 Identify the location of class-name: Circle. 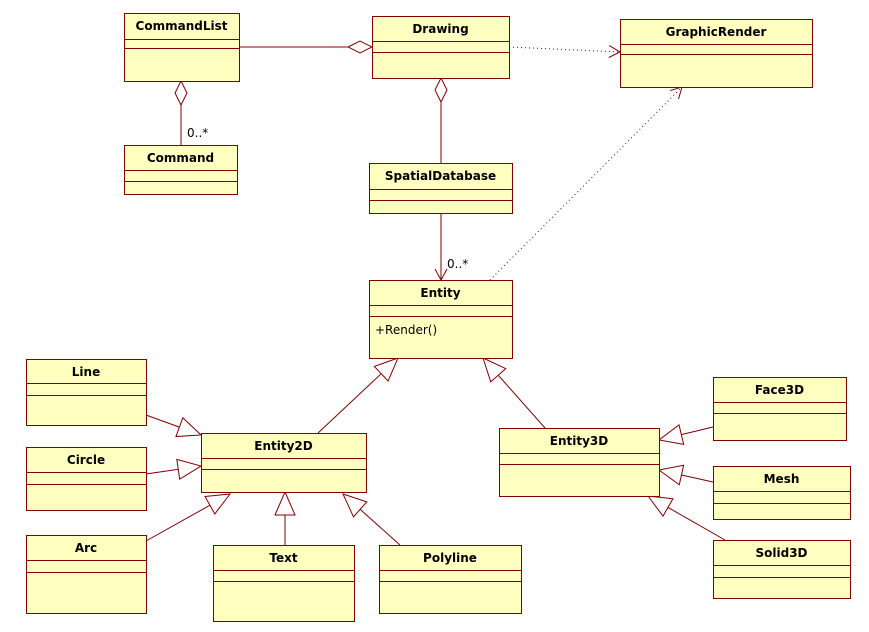
(86, 460).